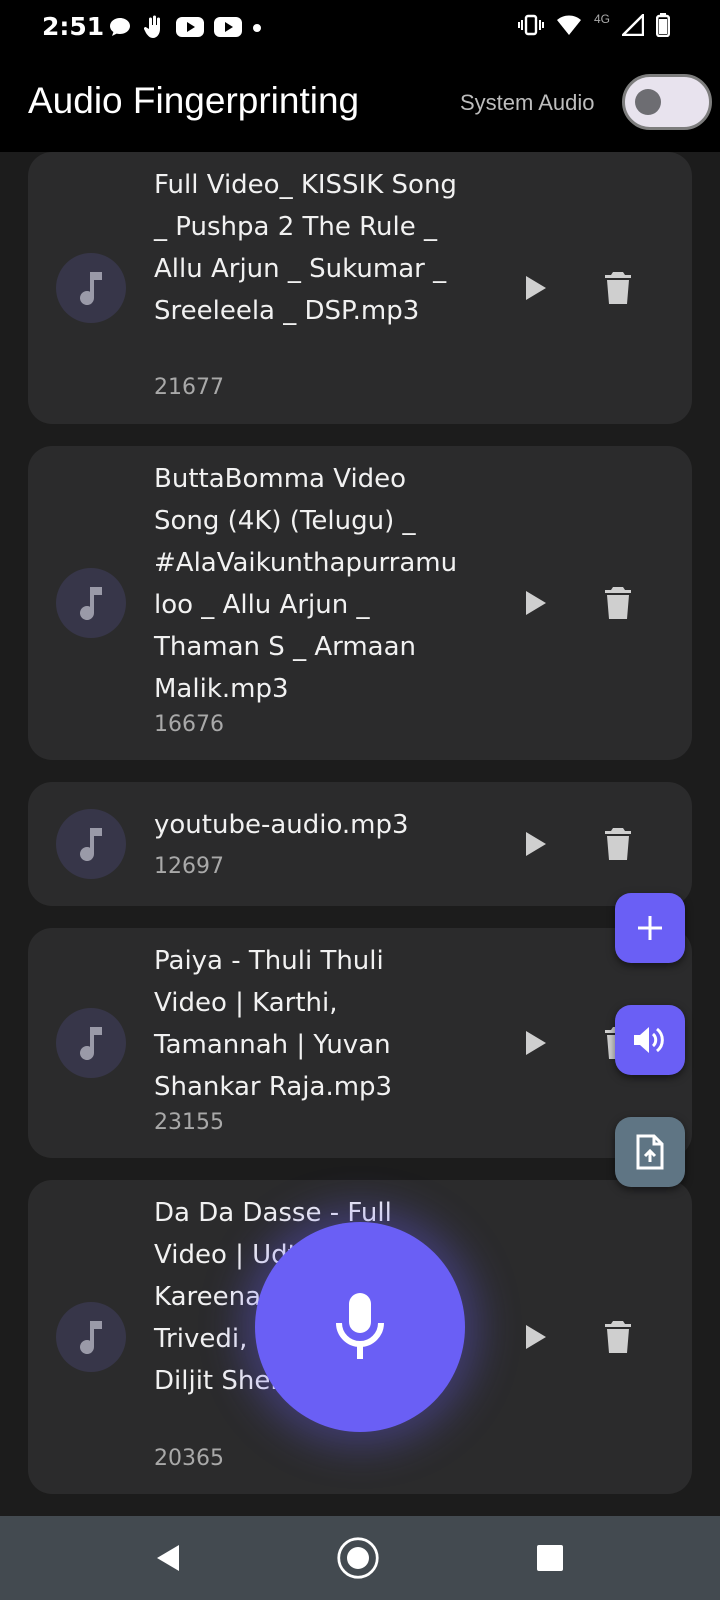 The height and width of the screenshot is (1600, 720). What do you see at coordinates (527, 102) in the screenshot?
I see `system-audio-label: System Audio` at bounding box center [527, 102].